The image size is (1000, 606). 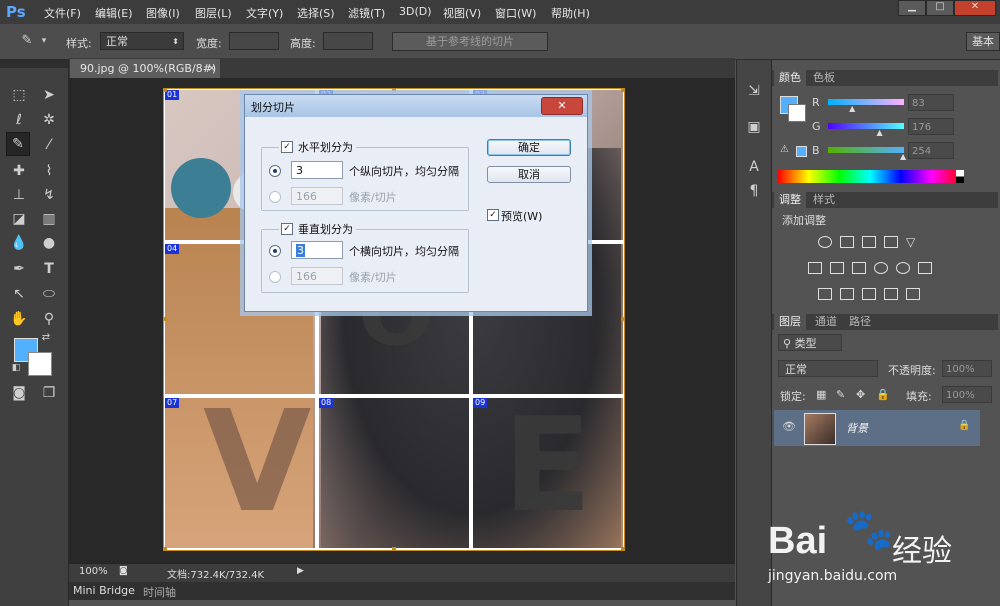 What do you see at coordinates (366, 13) in the screenshot?
I see `menu-filter: 滤镜(T)` at bounding box center [366, 13].